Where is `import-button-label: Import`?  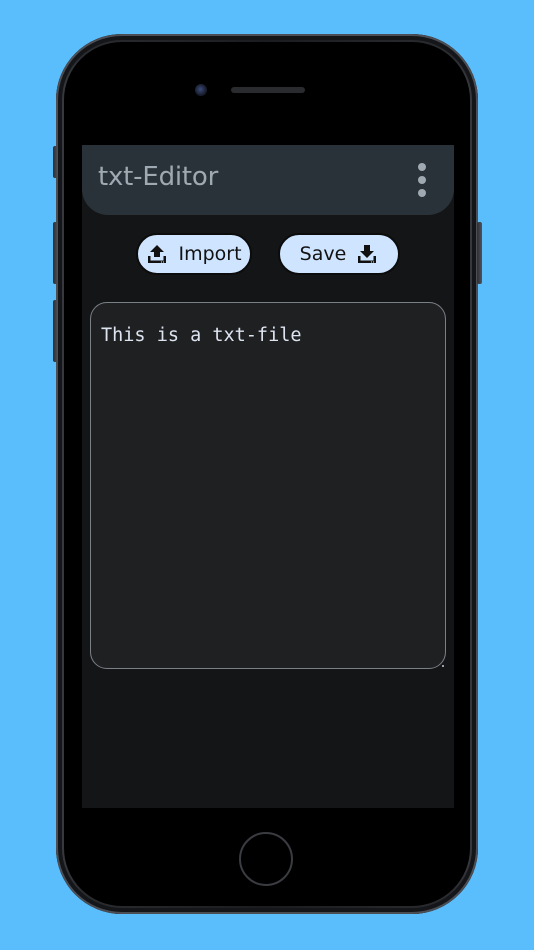
import-button-label: Import is located at coordinates (210, 254).